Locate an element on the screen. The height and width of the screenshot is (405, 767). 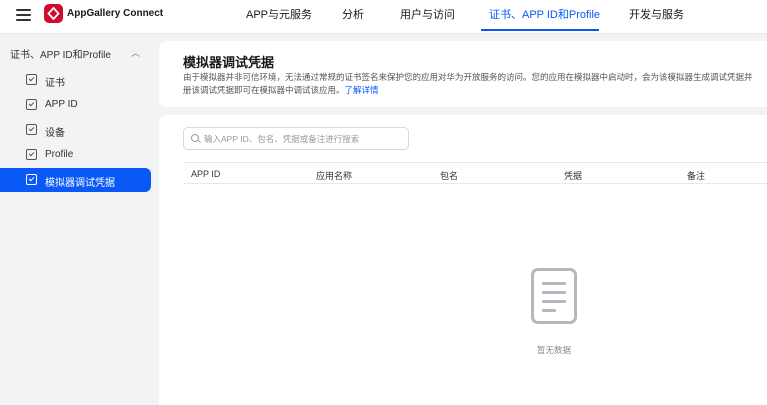
empty-state-text: 暂无数据 is located at coordinates (554, 350).